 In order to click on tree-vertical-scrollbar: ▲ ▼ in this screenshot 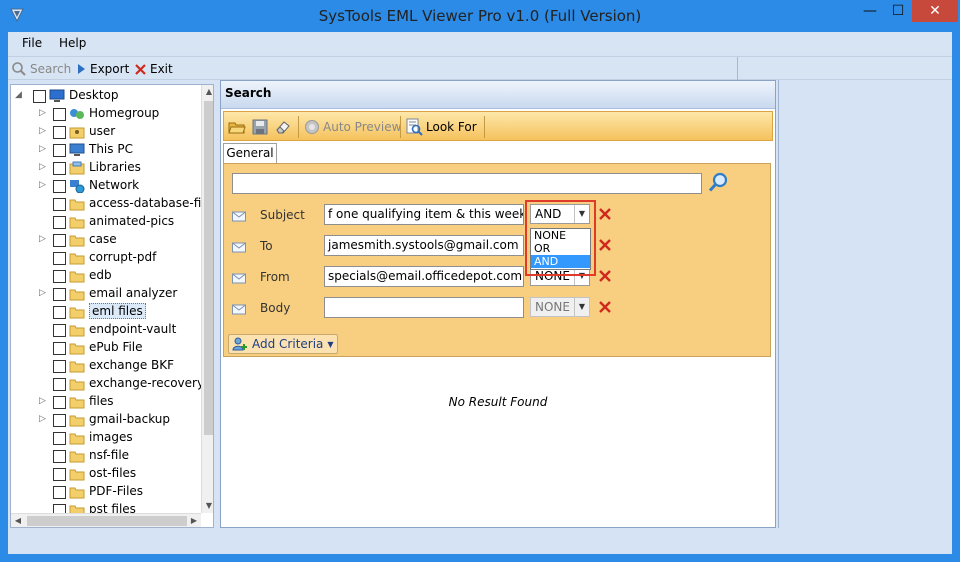, I will do `click(207, 299)`.